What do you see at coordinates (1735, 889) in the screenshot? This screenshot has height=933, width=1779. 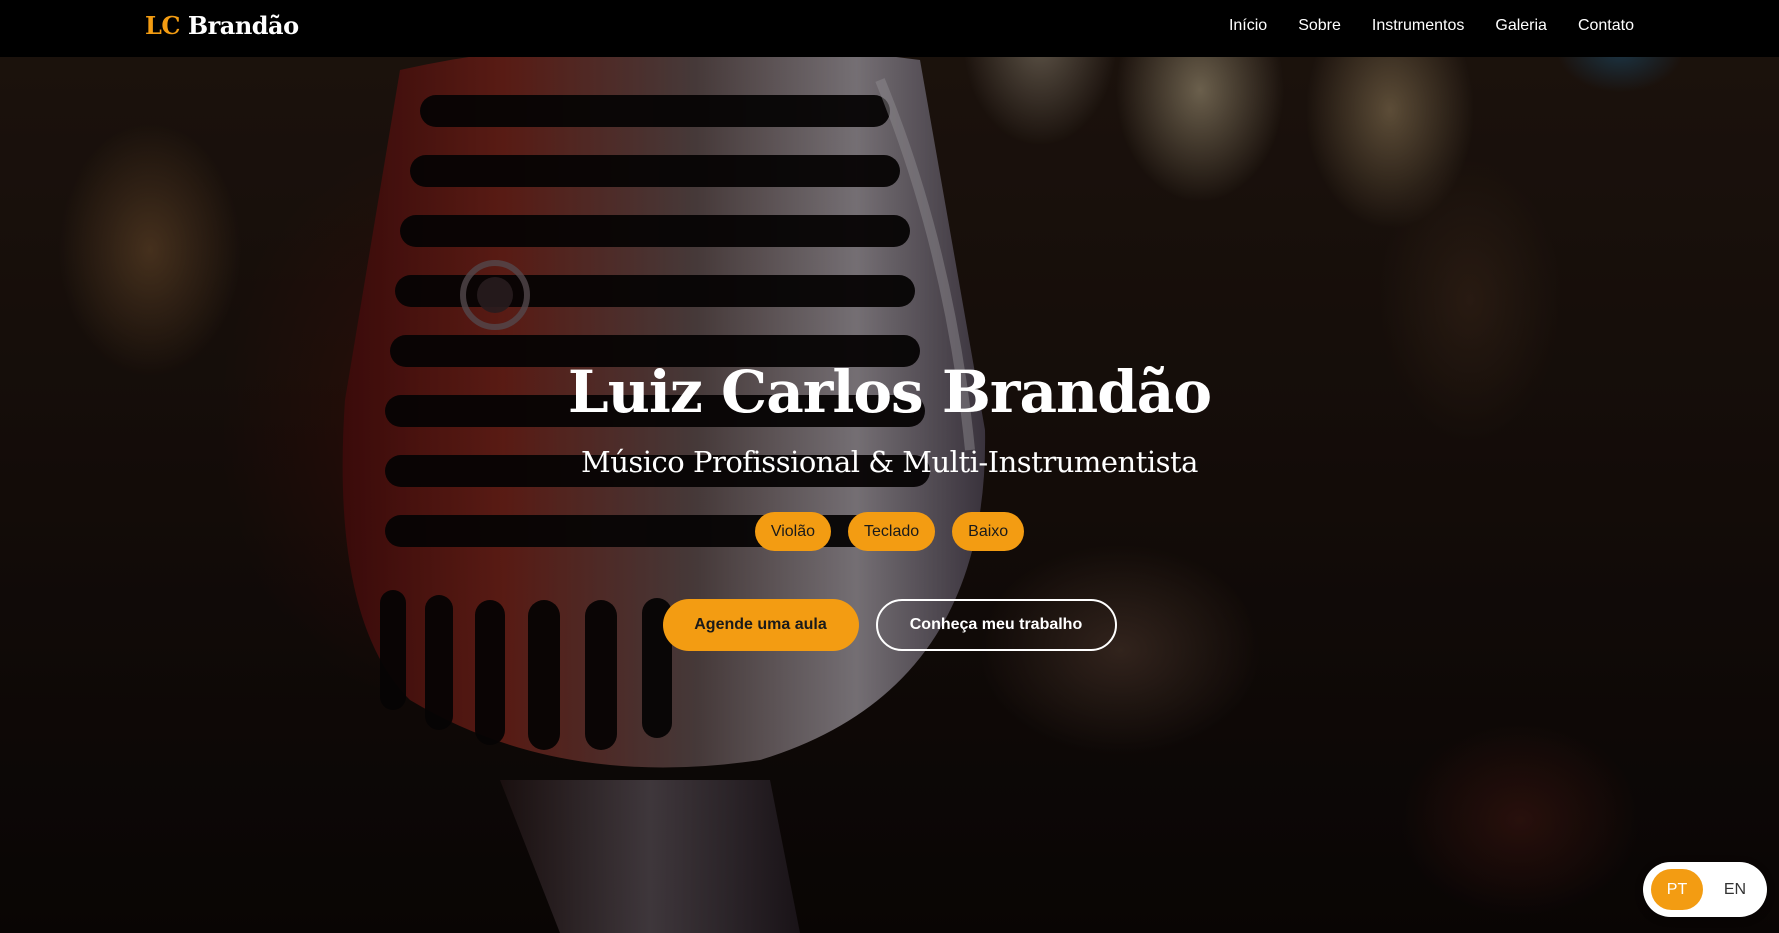 I see `language-option-en: EN` at bounding box center [1735, 889].